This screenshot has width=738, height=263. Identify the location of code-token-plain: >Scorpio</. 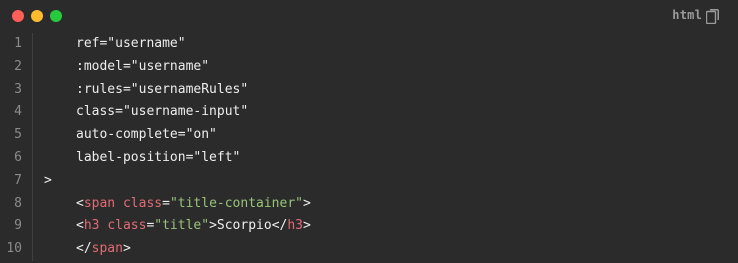
(248, 226).